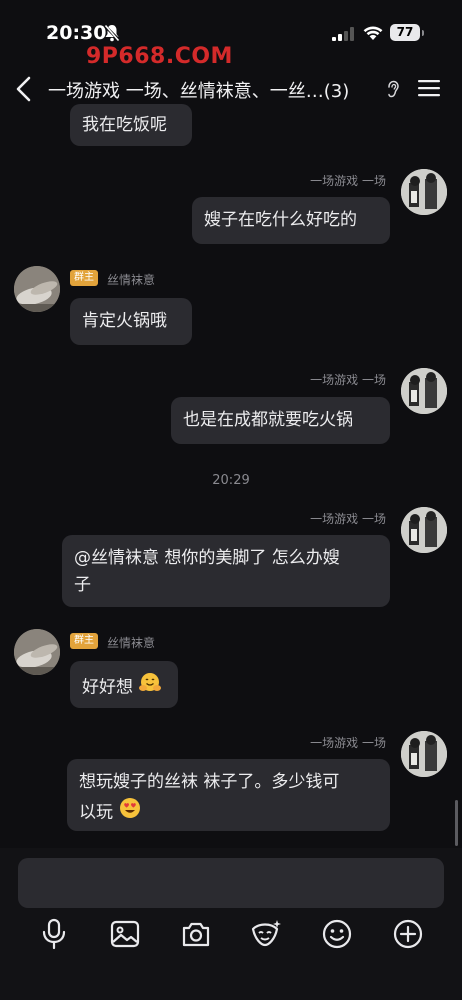 This screenshot has height=1000, width=462. What do you see at coordinates (82, 585) in the screenshot?
I see `message-text-line: 子` at bounding box center [82, 585].